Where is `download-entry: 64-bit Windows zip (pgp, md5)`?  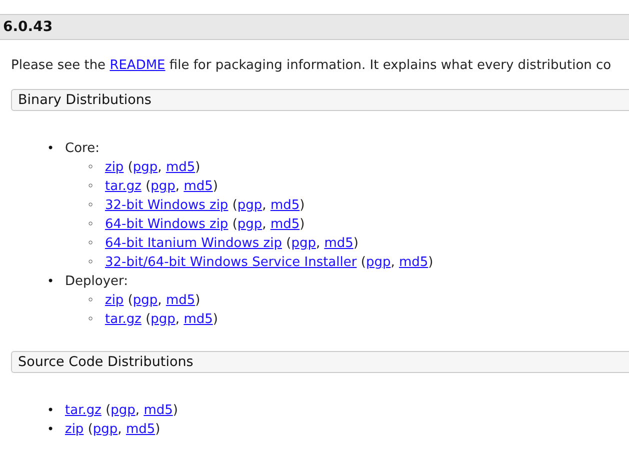
download-entry: 64-bit Windows zip (pgp, md5) is located at coordinates (205, 225).